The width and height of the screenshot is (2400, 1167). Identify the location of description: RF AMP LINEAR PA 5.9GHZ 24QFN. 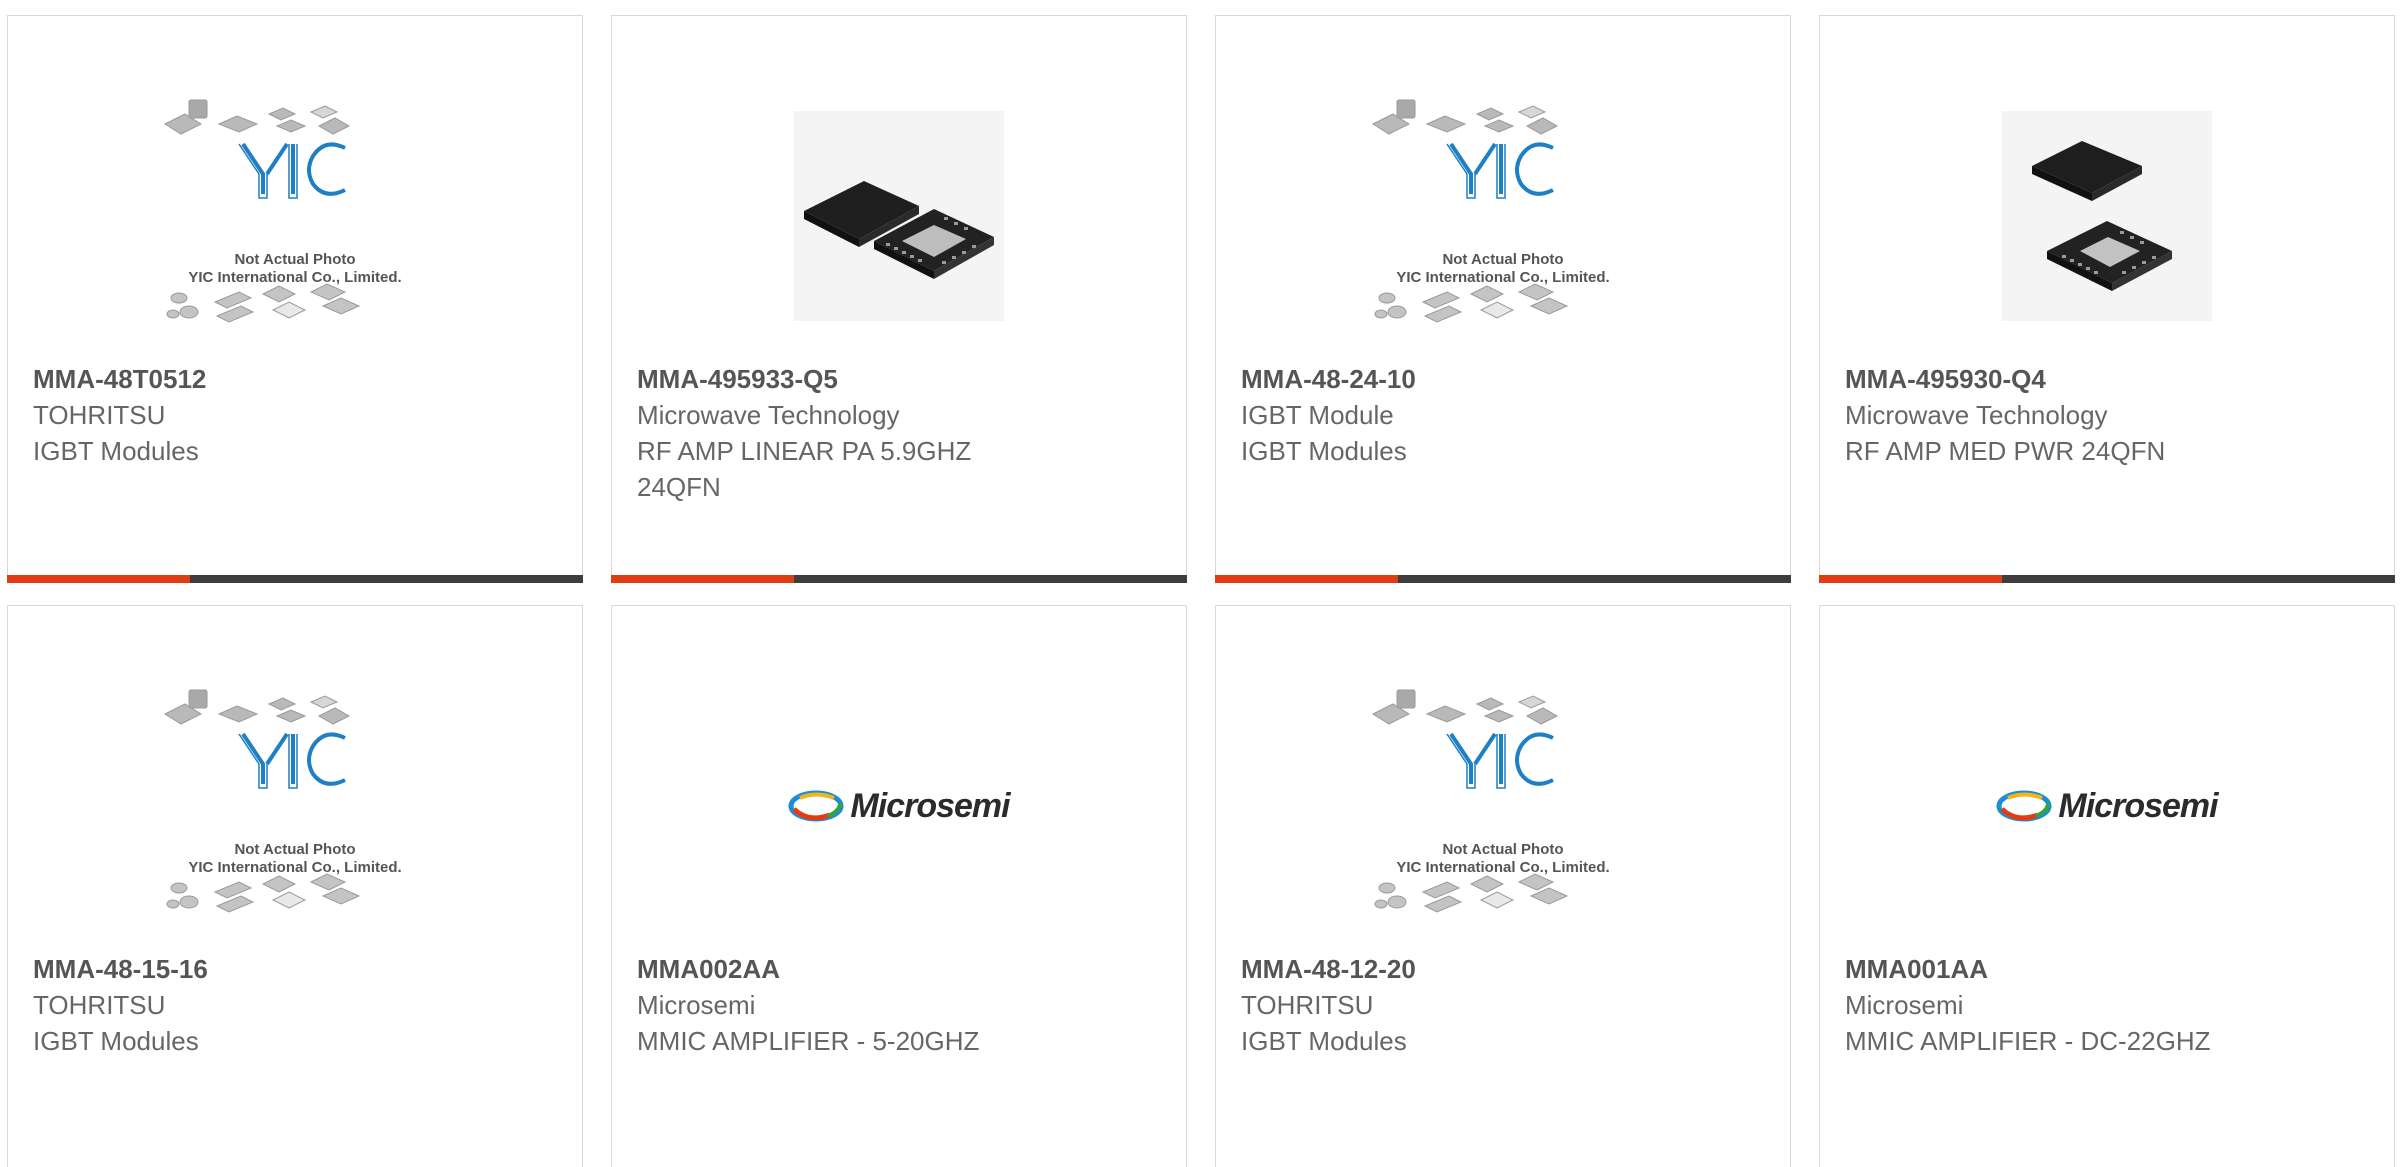
(804, 469).